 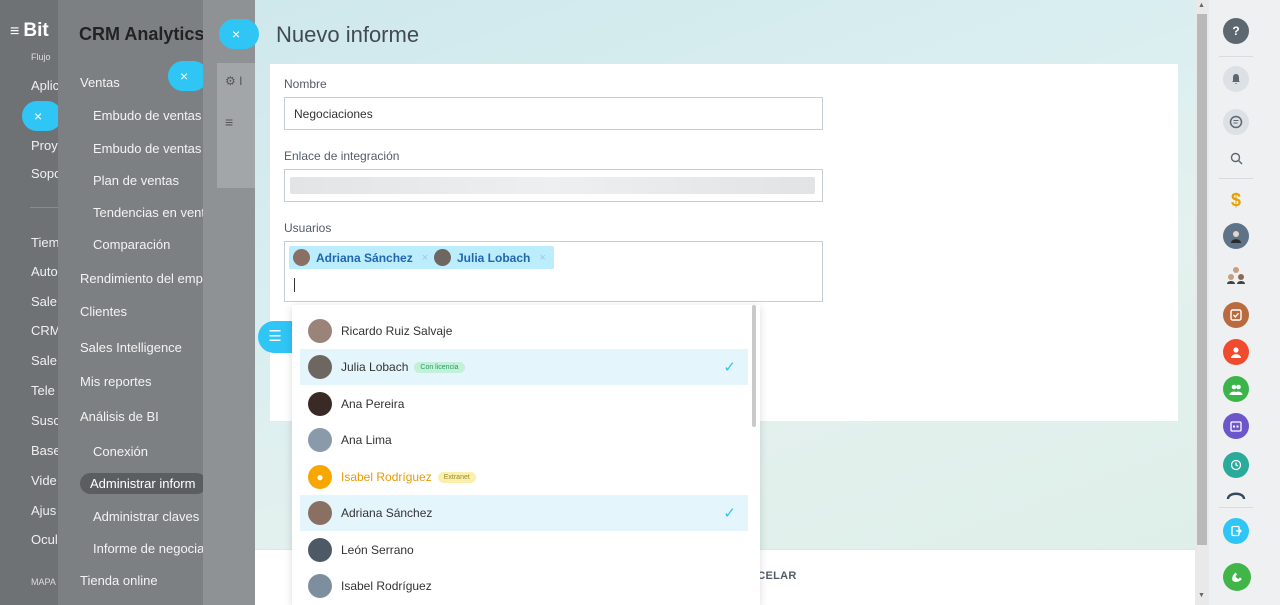 What do you see at coordinates (241, 81) in the screenshot?
I see `underlying-toolbar-text: I` at bounding box center [241, 81].